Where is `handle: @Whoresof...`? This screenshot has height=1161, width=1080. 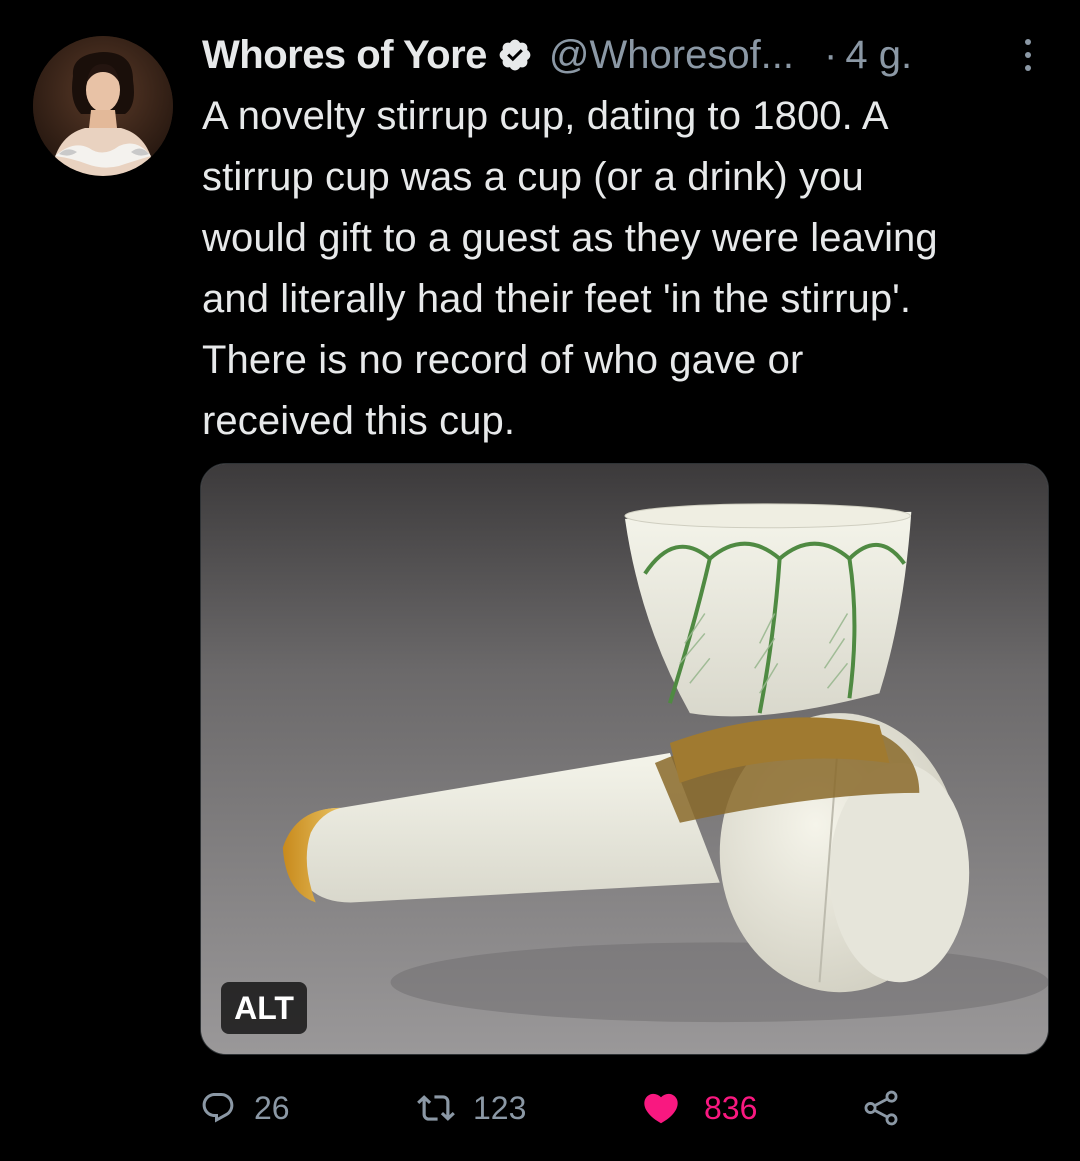
handle: @Whoresof... is located at coordinates (671, 55).